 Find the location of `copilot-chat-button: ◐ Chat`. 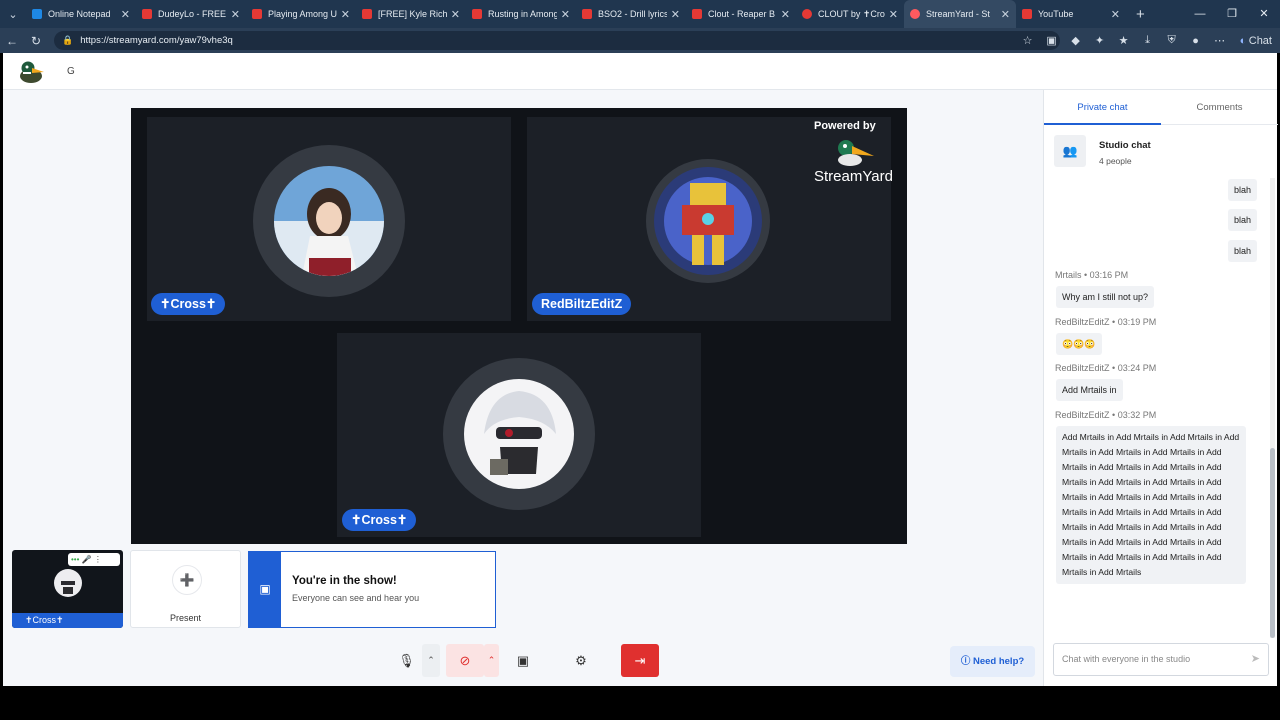

copilot-chat-button: ◐ Chat is located at coordinates (1256, 41).